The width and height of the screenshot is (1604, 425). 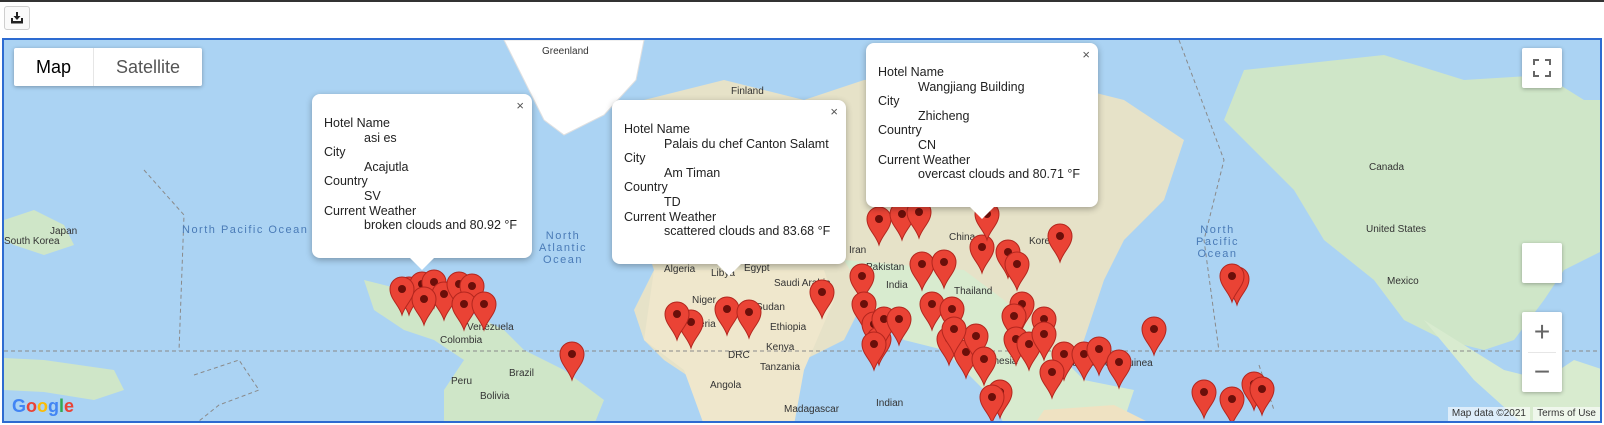 I want to click on download-button, so click(x=17, y=18).